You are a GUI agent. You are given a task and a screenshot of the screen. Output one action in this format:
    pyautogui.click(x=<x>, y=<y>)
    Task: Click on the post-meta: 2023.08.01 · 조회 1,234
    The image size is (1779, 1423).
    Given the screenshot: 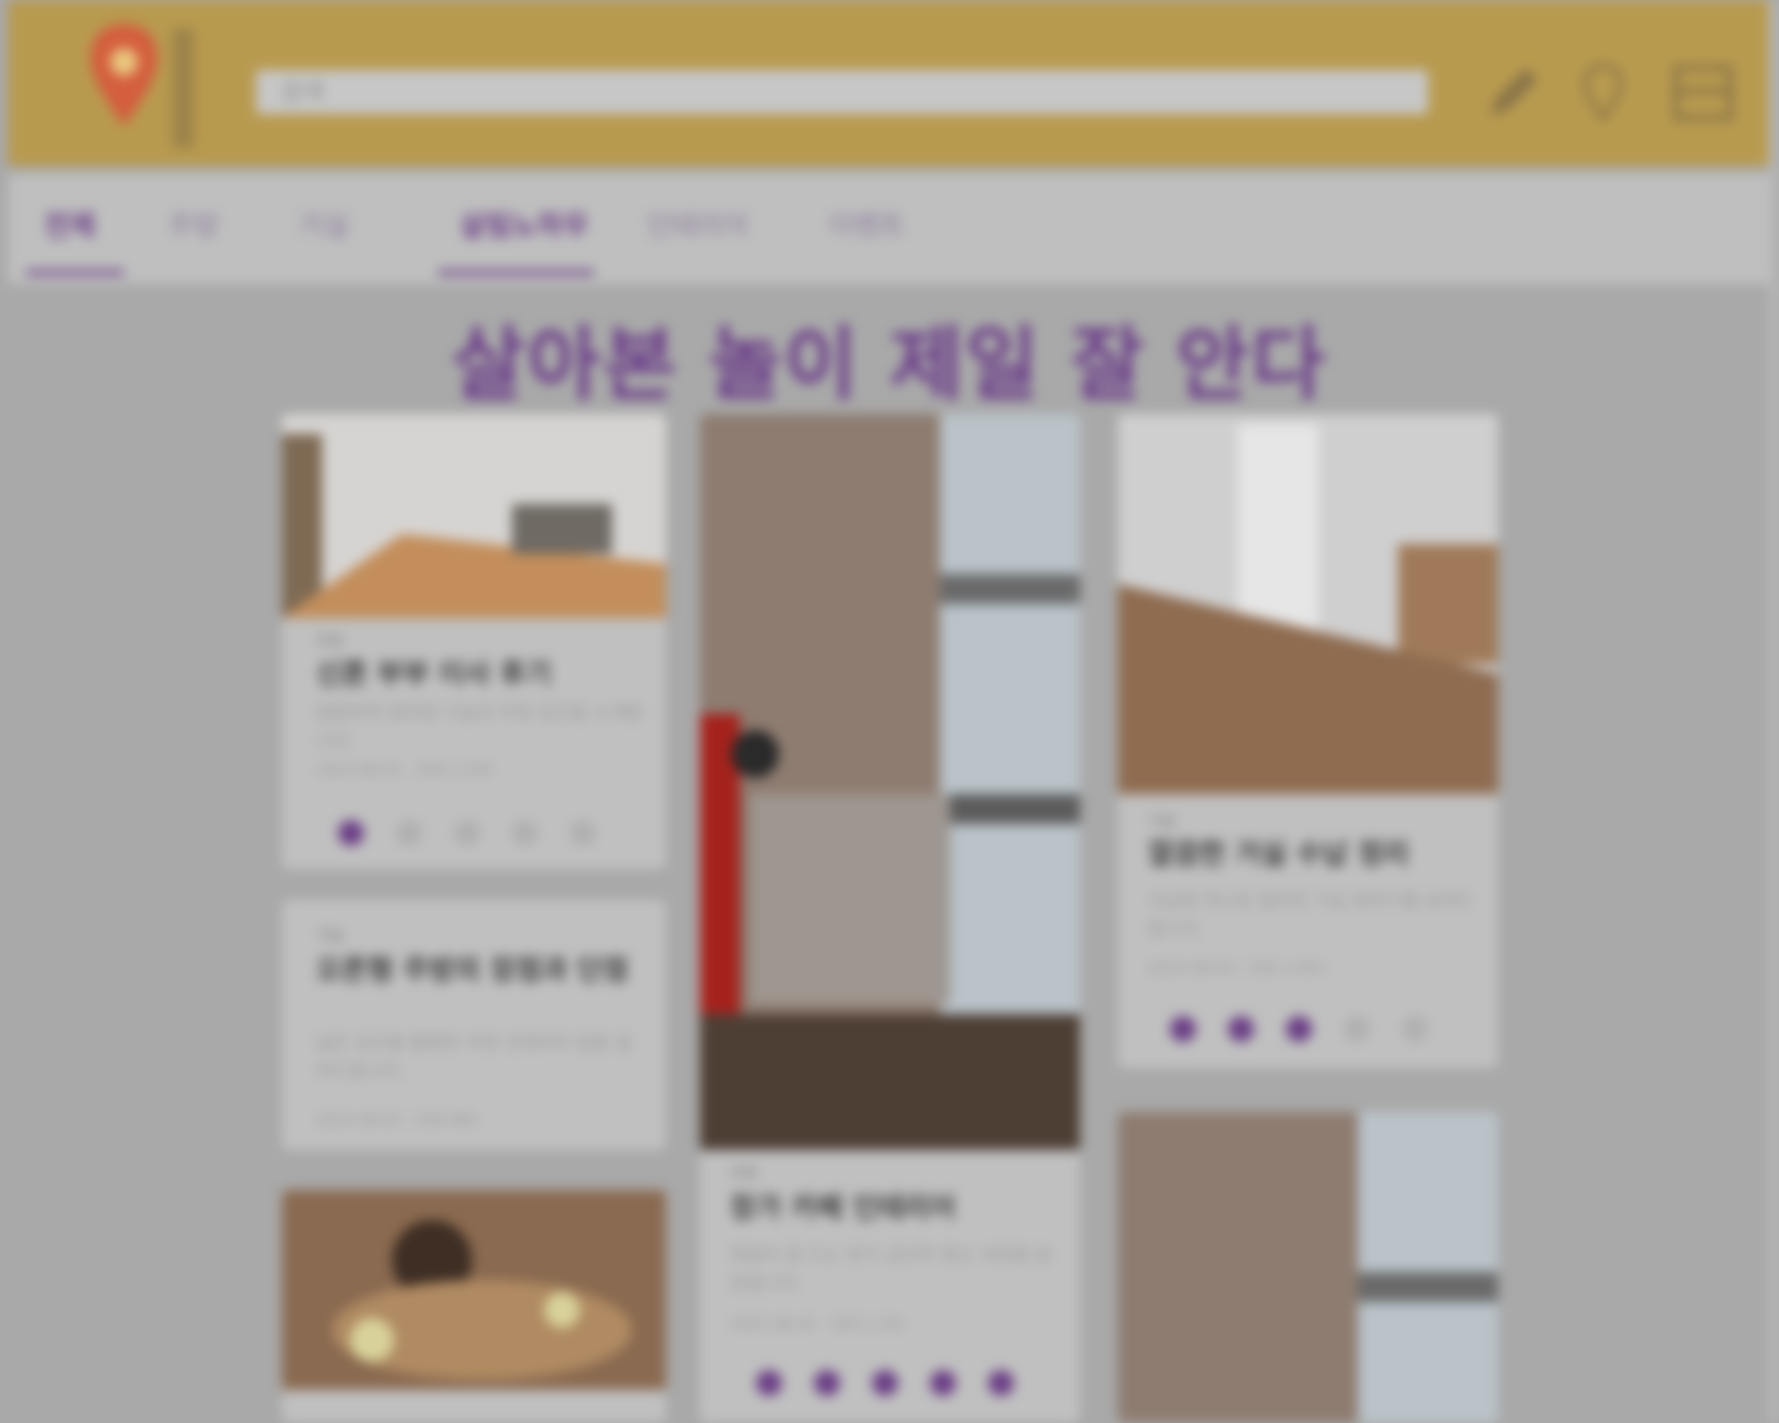 What is the action you would take?
    pyautogui.click(x=404, y=770)
    